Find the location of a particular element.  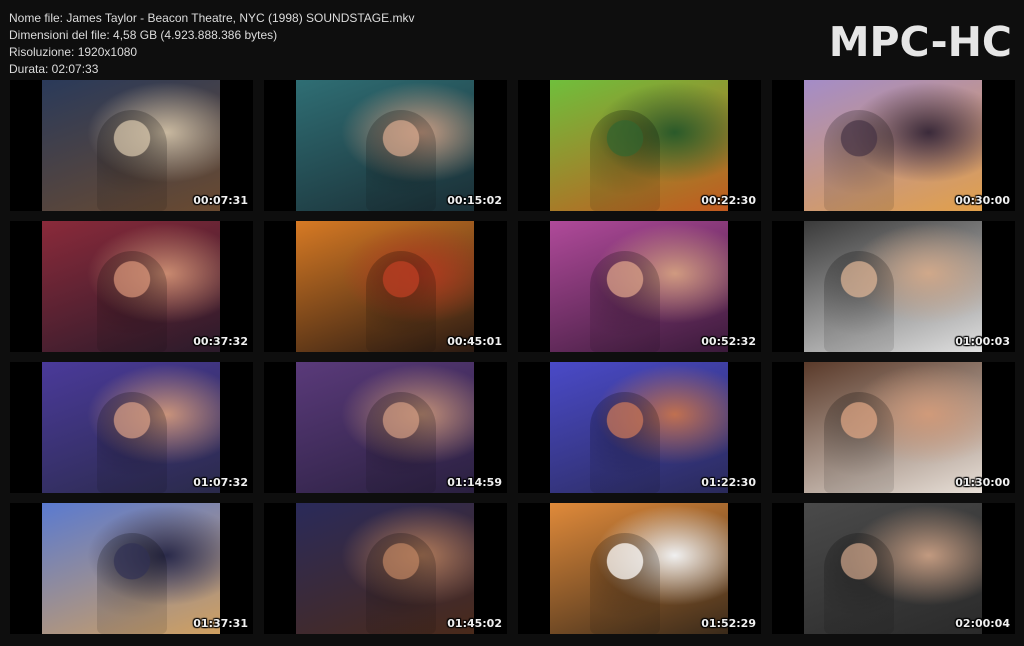

thumbnail: 00:30:00 is located at coordinates (893, 145).